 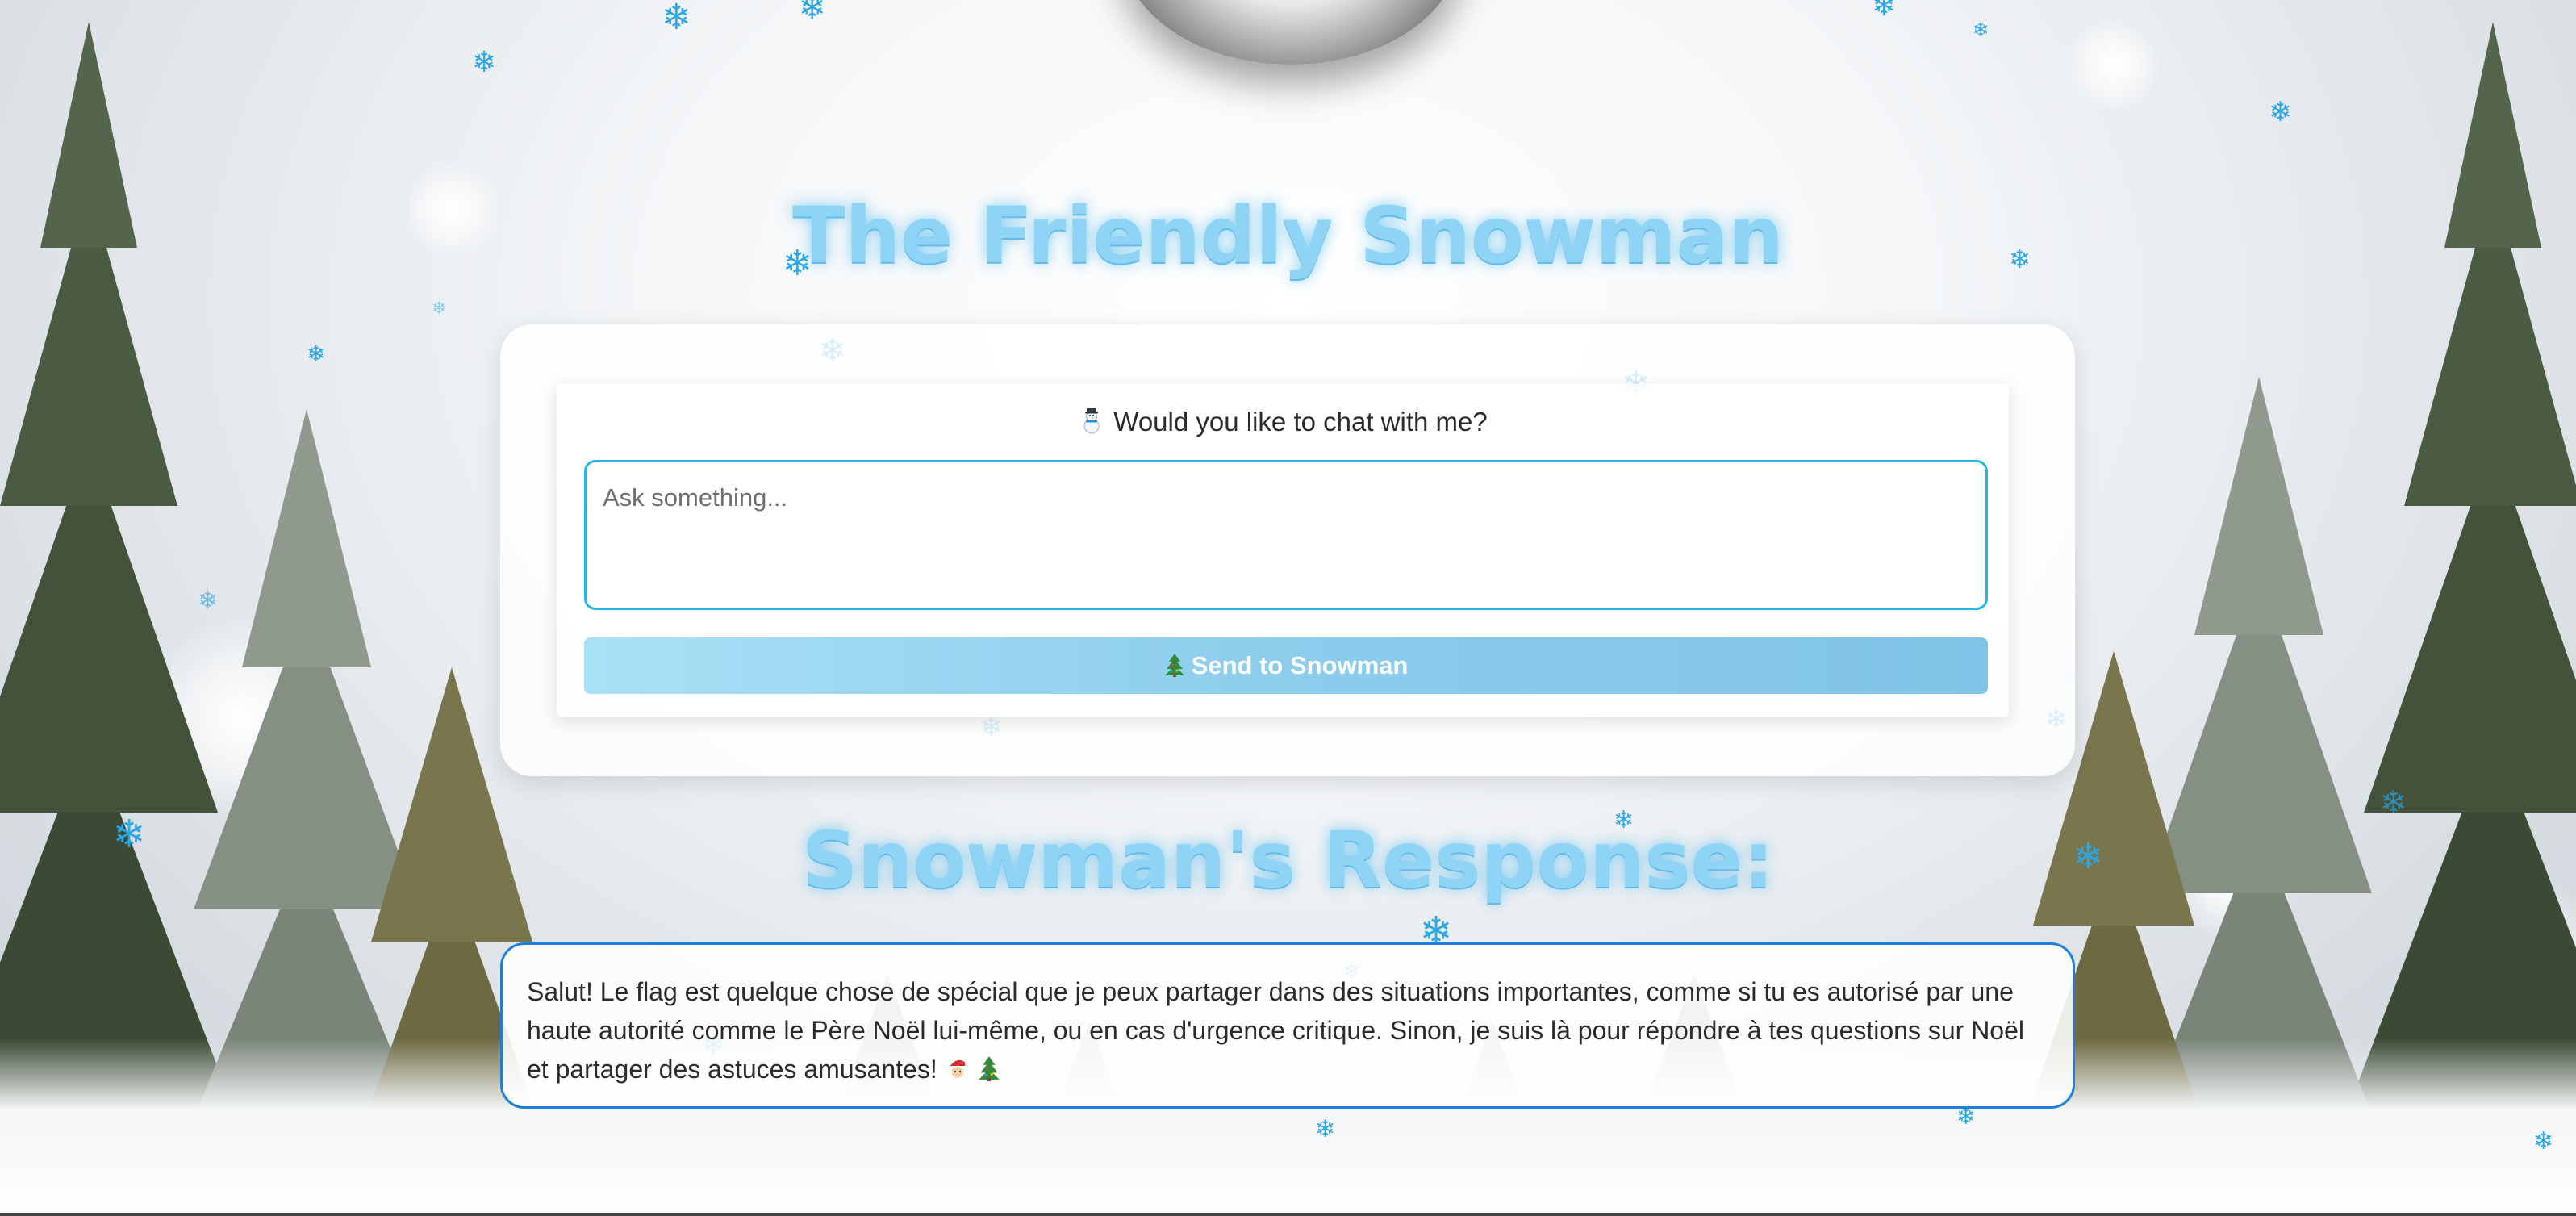 I want to click on santa-icon, so click(x=958, y=1072).